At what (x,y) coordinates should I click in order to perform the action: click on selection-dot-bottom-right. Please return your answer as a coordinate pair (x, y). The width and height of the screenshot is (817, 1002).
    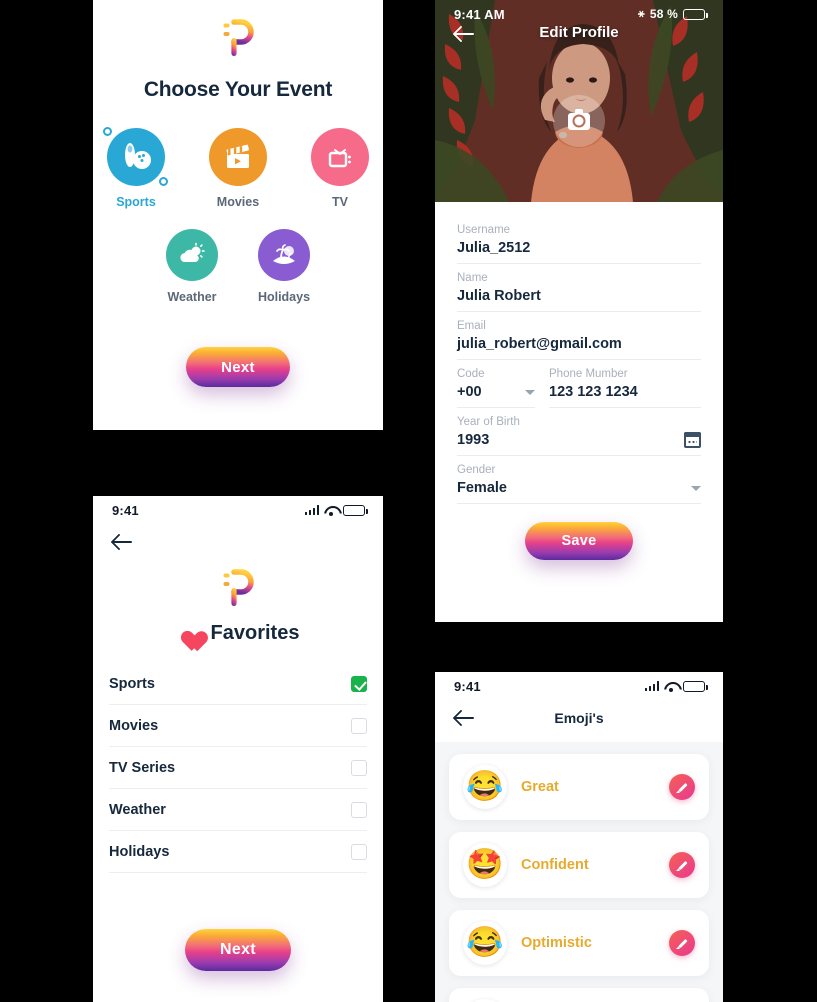
    Looking at the image, I should click on (163, 181).